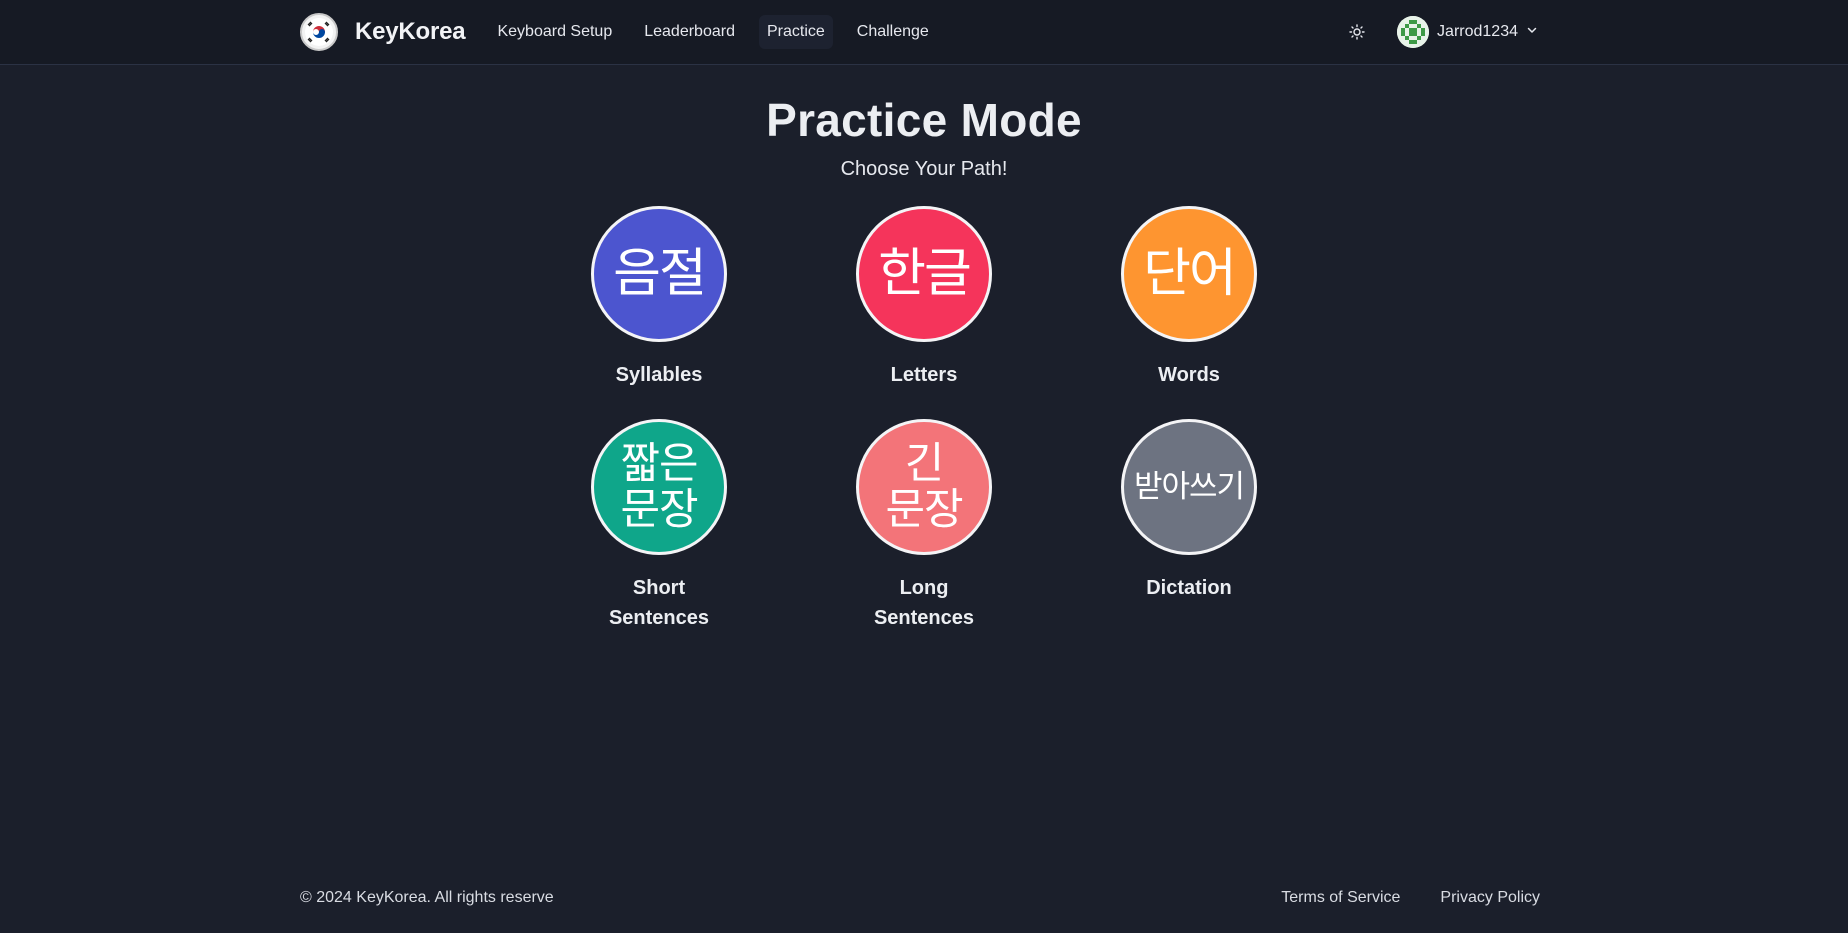  What do you see at coordinates (659, 603) in the screenshot?
I see `mode-label: Short Sentences` at bounding box center [659, 603].